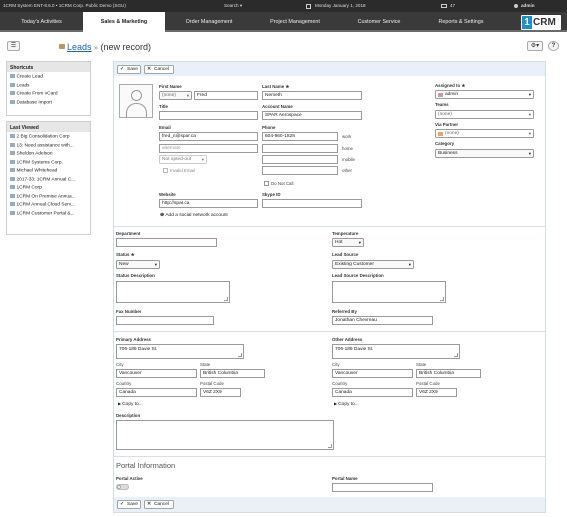 The image size is (567, 517). Describe the element at coordinates (124, 22) in the screenshot. I see `tab-sales-marketing: Sales & Marketing` at that location.